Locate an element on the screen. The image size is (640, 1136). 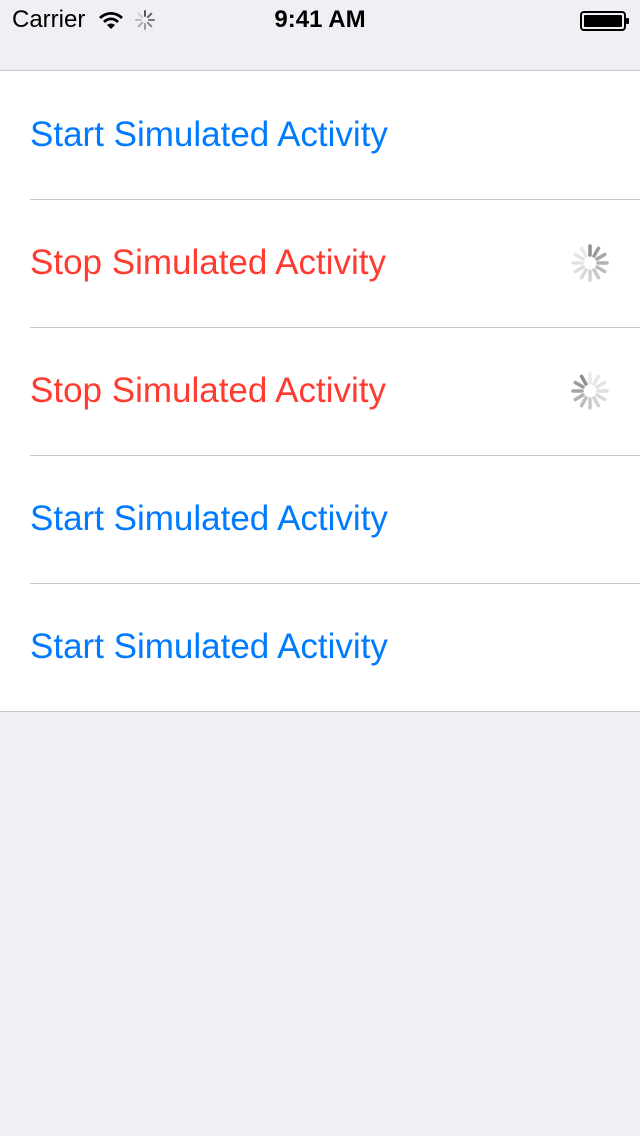
battery-icon is located at coordinates (604, 21).